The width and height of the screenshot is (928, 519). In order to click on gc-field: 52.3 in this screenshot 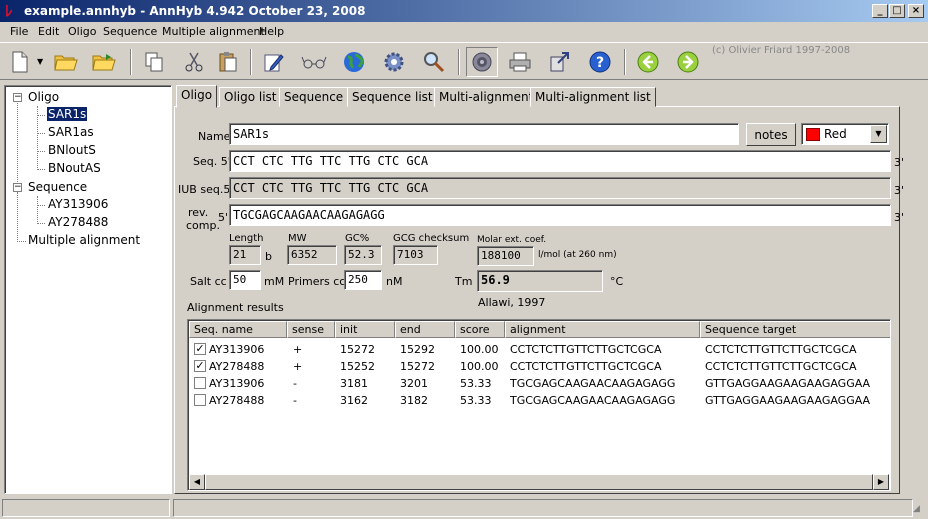, I will do `click(363, 255)`.